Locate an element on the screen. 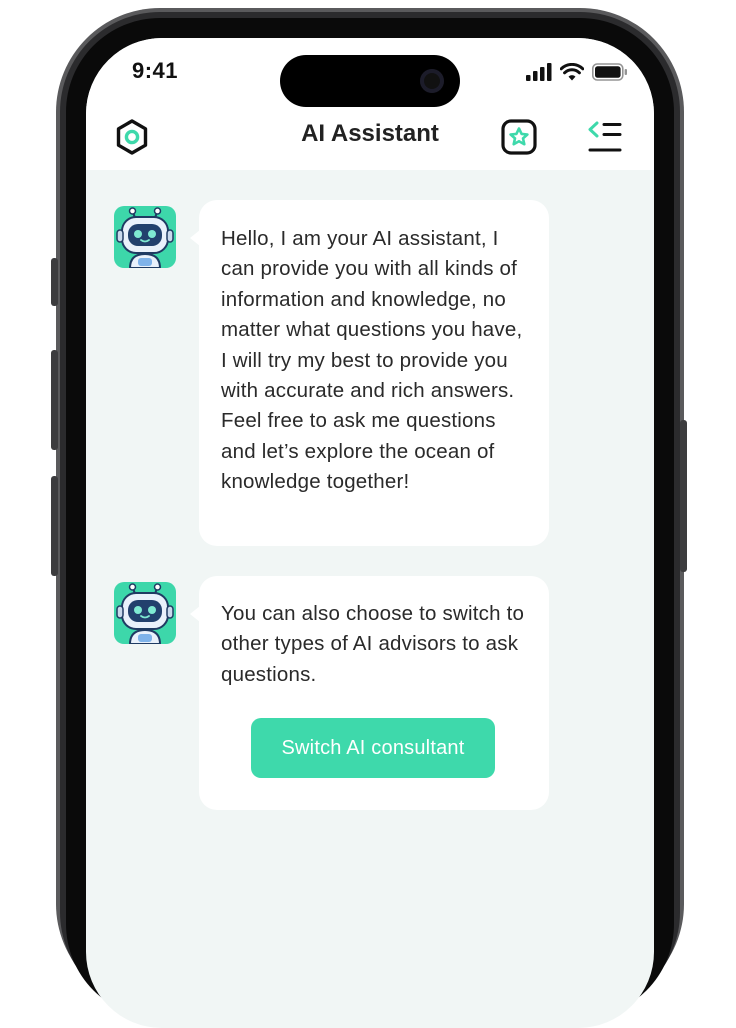 The width and height of the screenshot is (736, 1028). phone-volume-down-button is located at coordinates (54, 526).